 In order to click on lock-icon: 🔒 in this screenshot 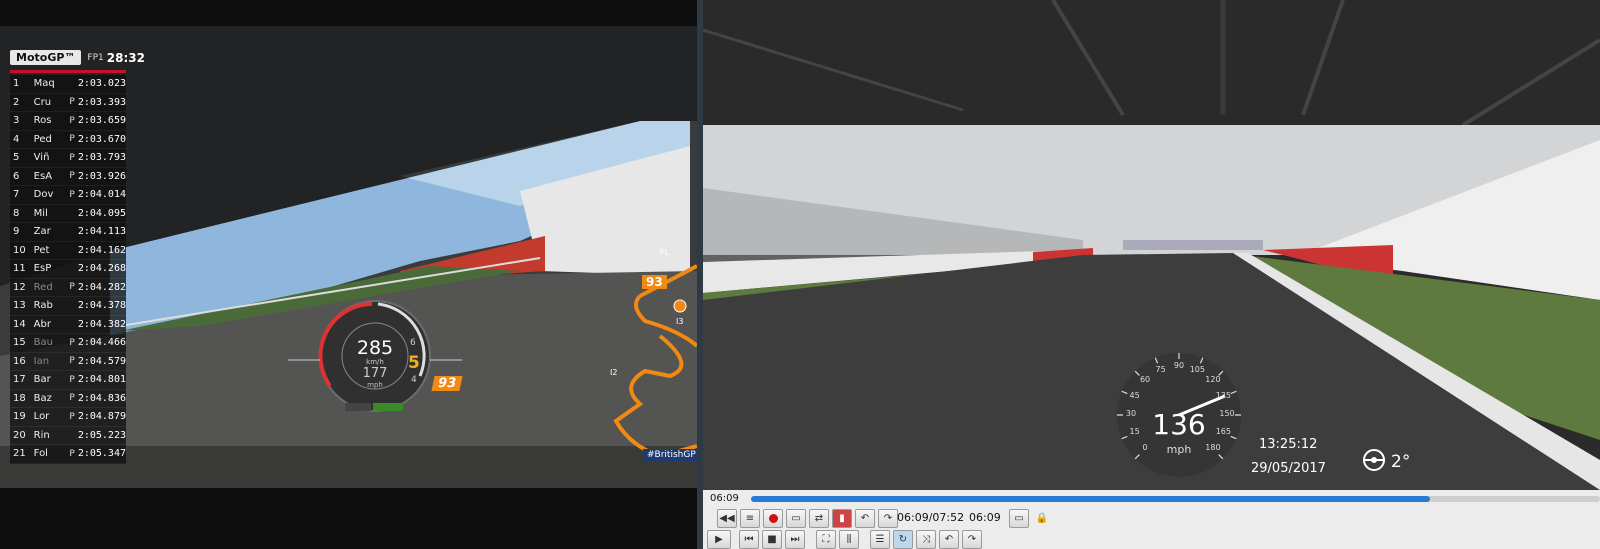, I will do `click(1042, 518)`.